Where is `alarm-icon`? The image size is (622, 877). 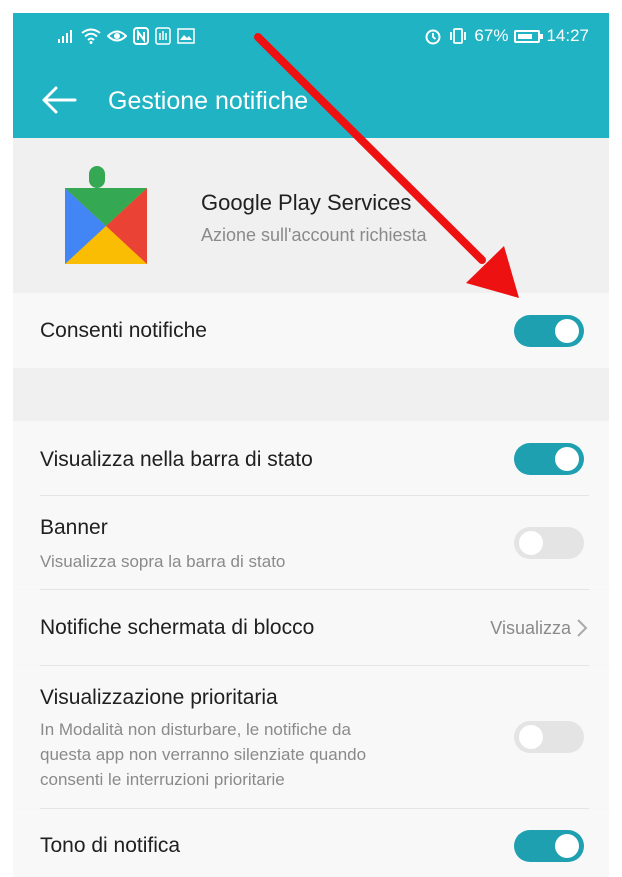 alarm-icon is located at coordinates (433, 37).